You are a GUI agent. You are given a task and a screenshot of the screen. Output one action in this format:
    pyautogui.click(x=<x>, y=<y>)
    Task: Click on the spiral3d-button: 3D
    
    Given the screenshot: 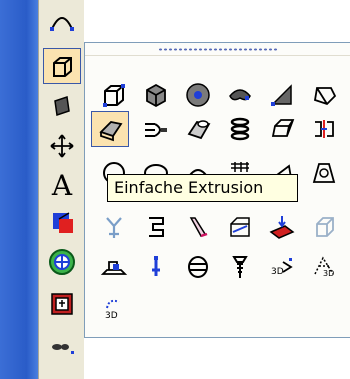 What is the action you would take?
    pyautogui.click(x=114, y=307)
    